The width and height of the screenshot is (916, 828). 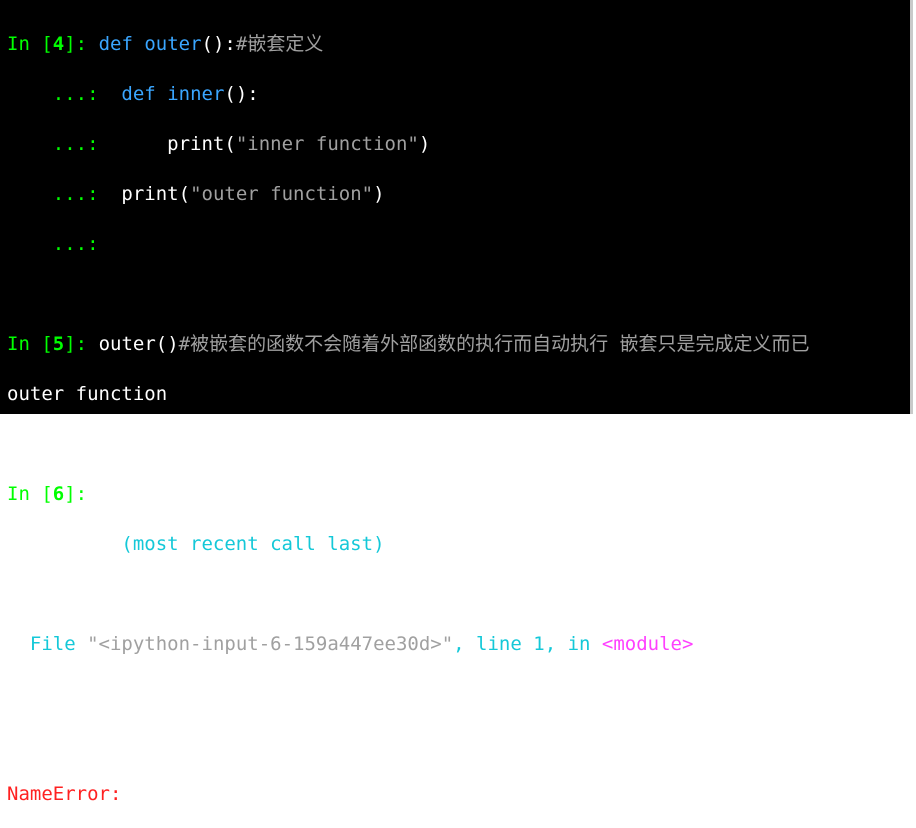 I want to click on error-message: name 'inner' is not defined, so click(x=287, y=794).